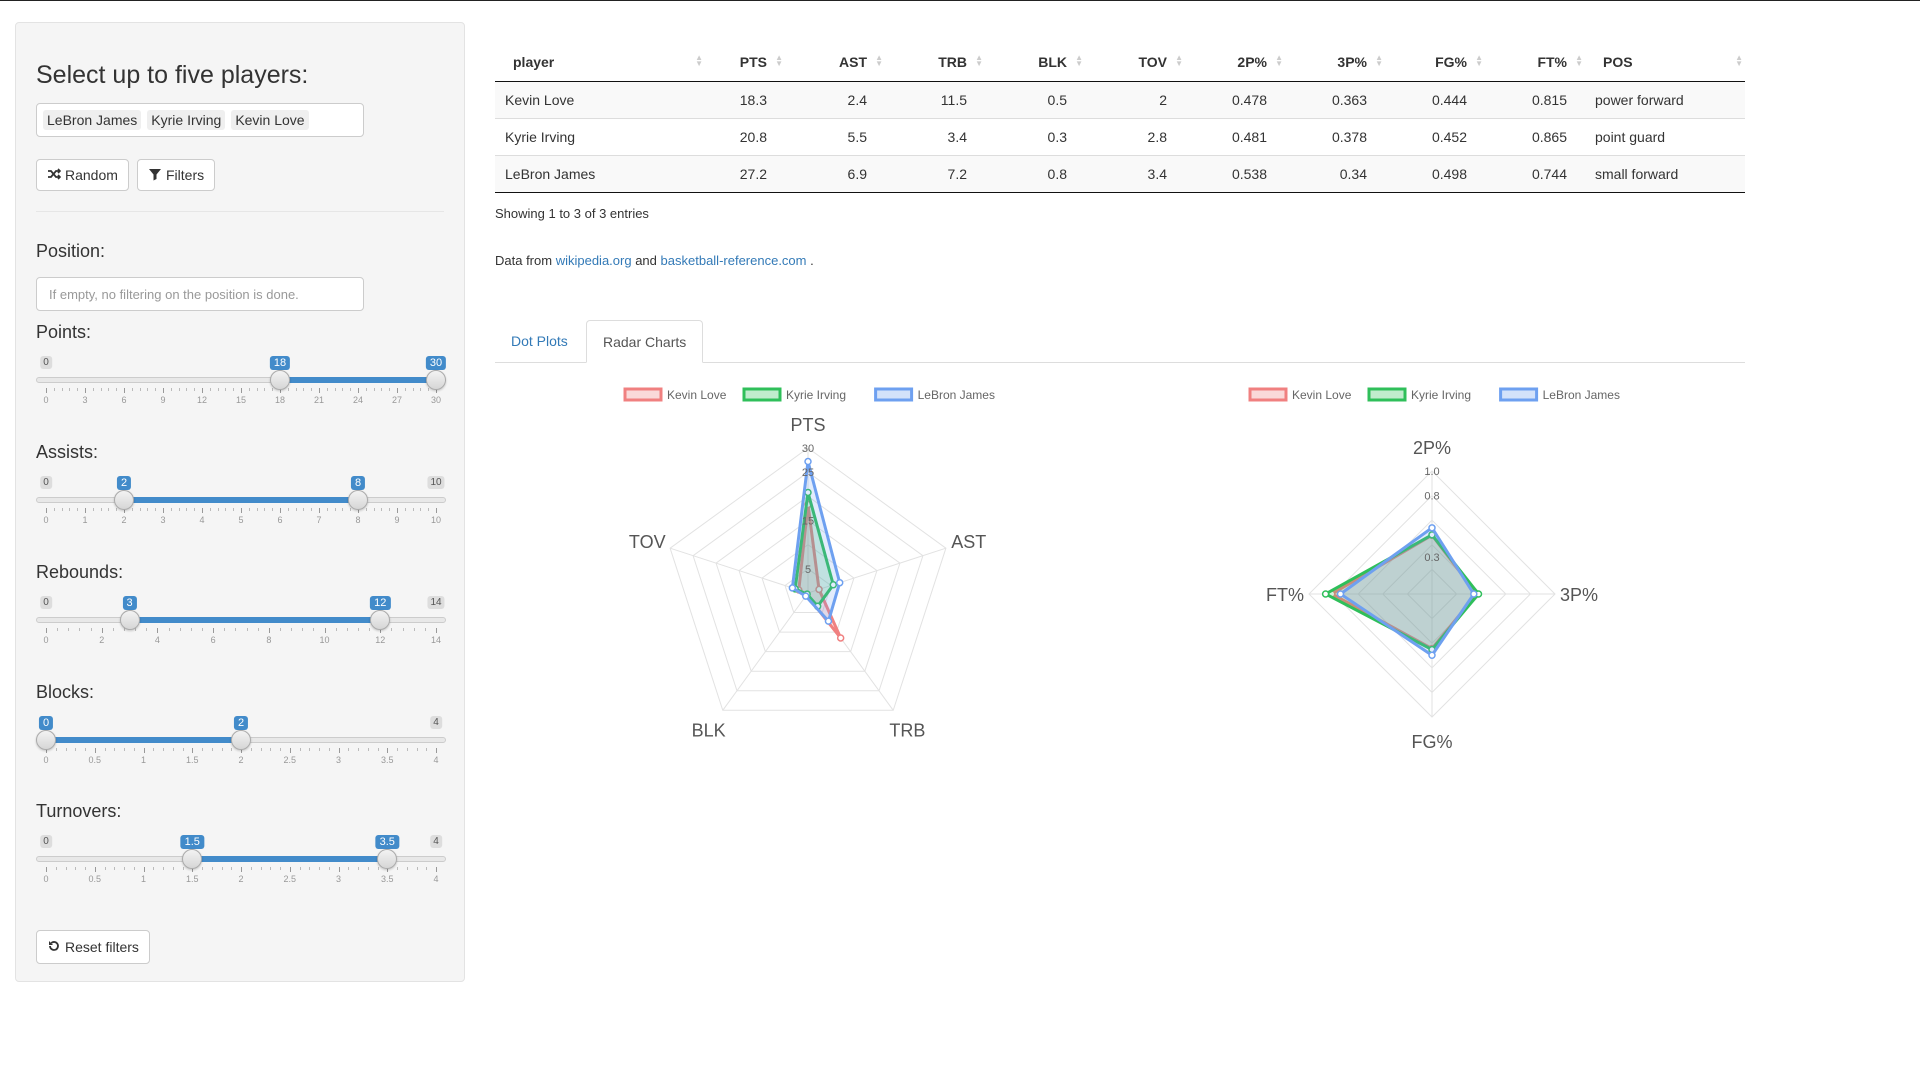 The height and width of the screenshot is (1081, 1920). What do you see at coordinates (46, 400) in the screenshot?
I see `slider-tick-label: 0` at bounding box center [46, 400].